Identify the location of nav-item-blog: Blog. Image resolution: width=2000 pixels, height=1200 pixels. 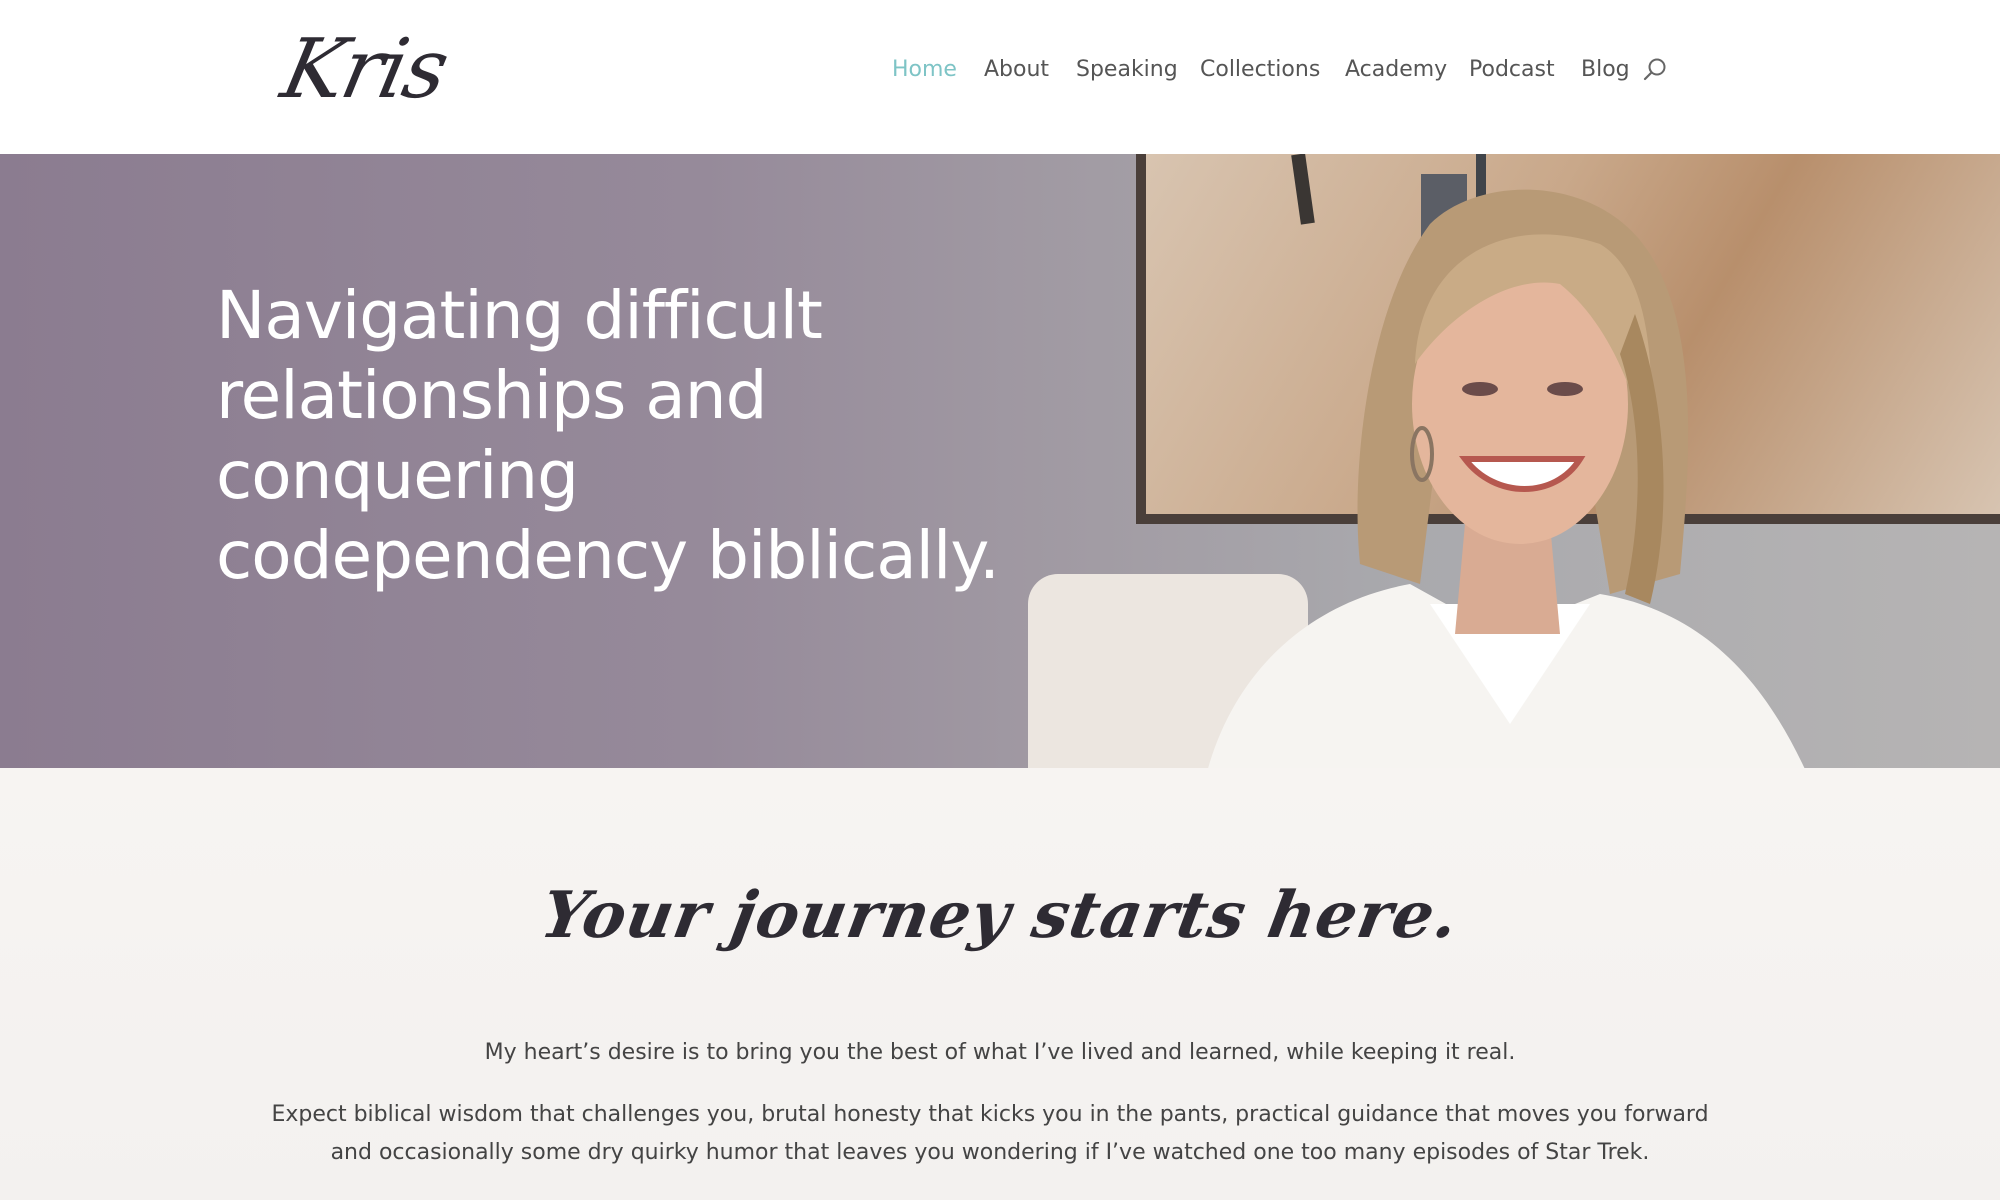
(1605, 70).